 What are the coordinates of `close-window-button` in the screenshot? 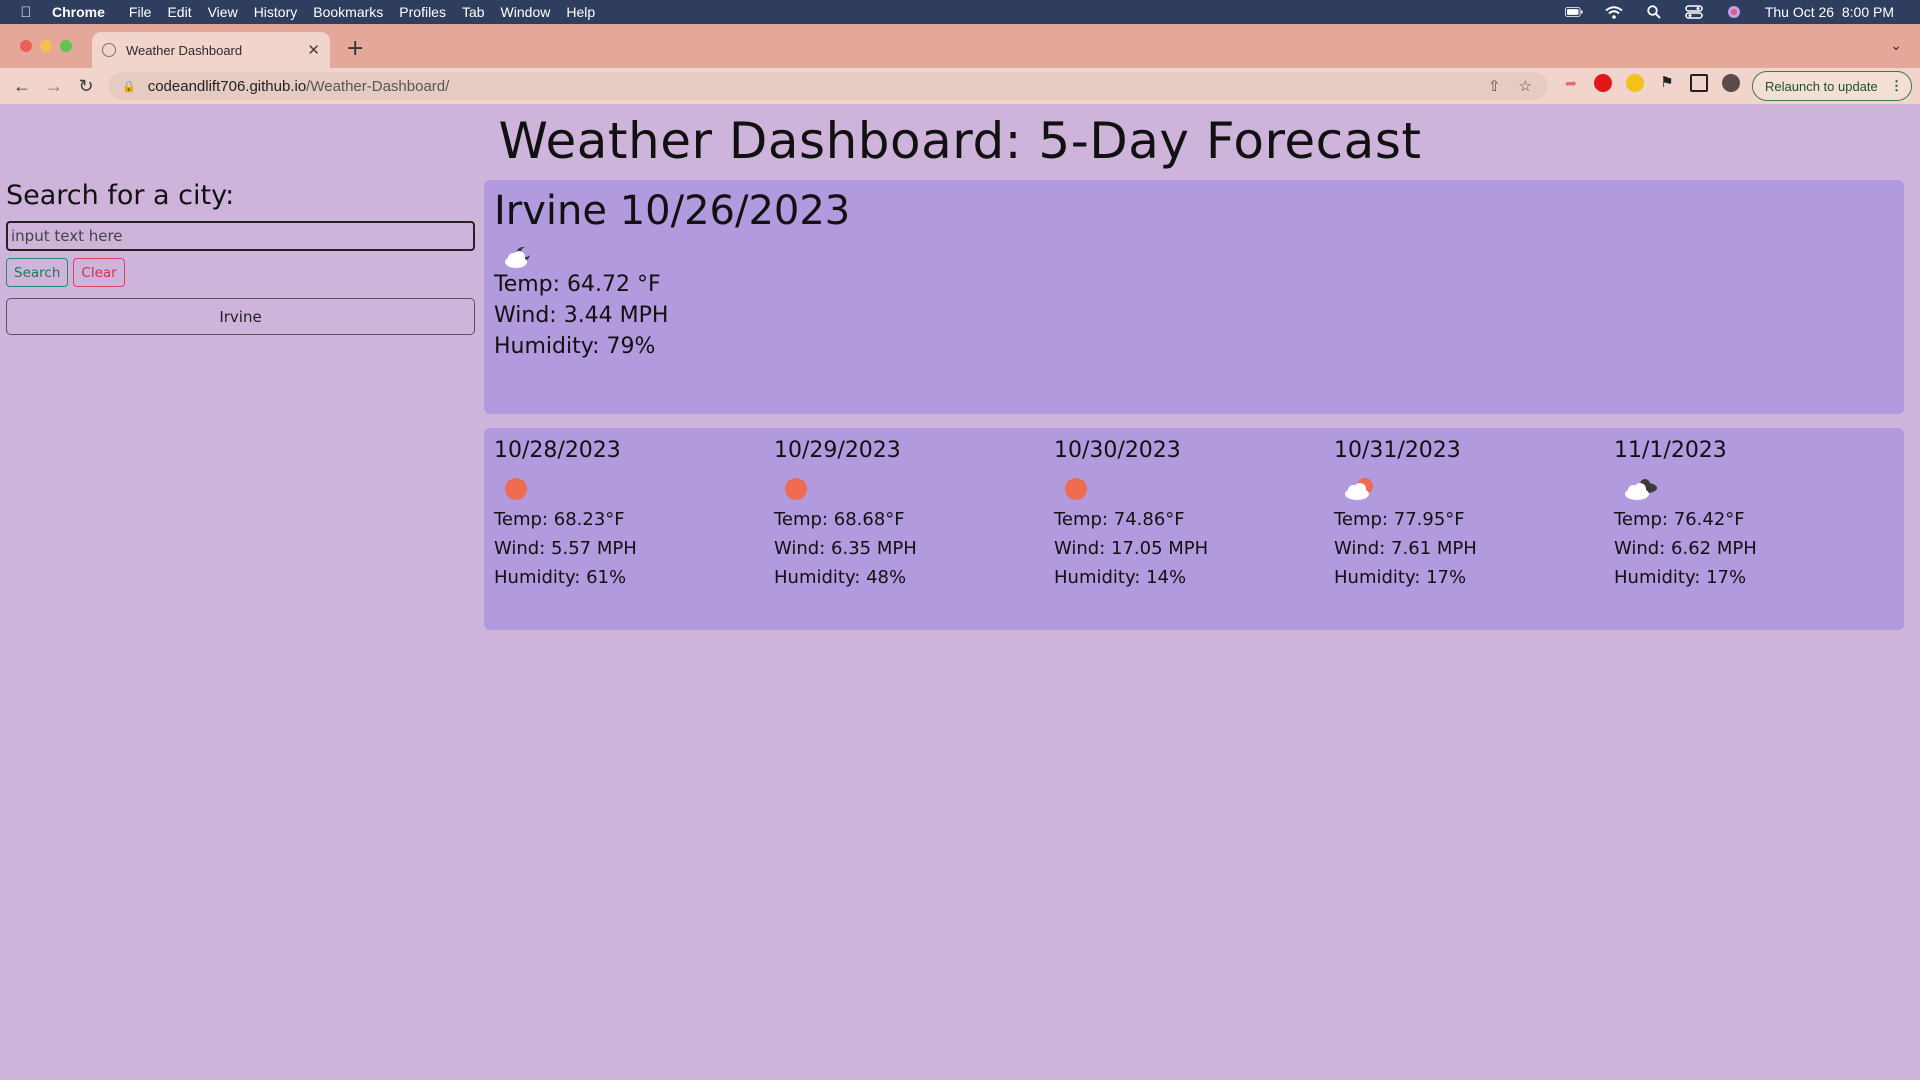 It's located at (26, 46).